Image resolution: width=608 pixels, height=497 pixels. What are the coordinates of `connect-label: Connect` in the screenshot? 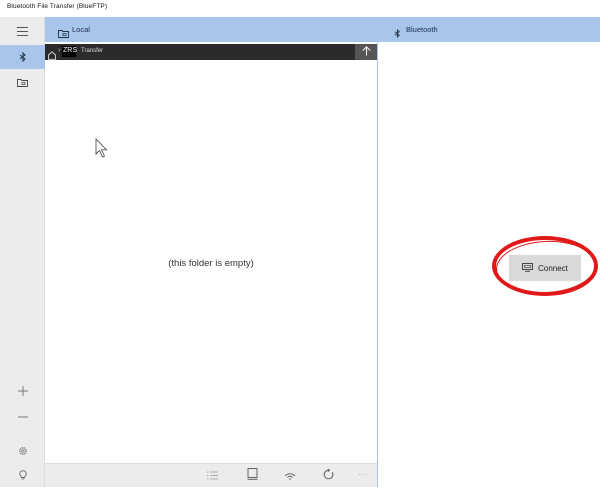 It's located at (553, 268).